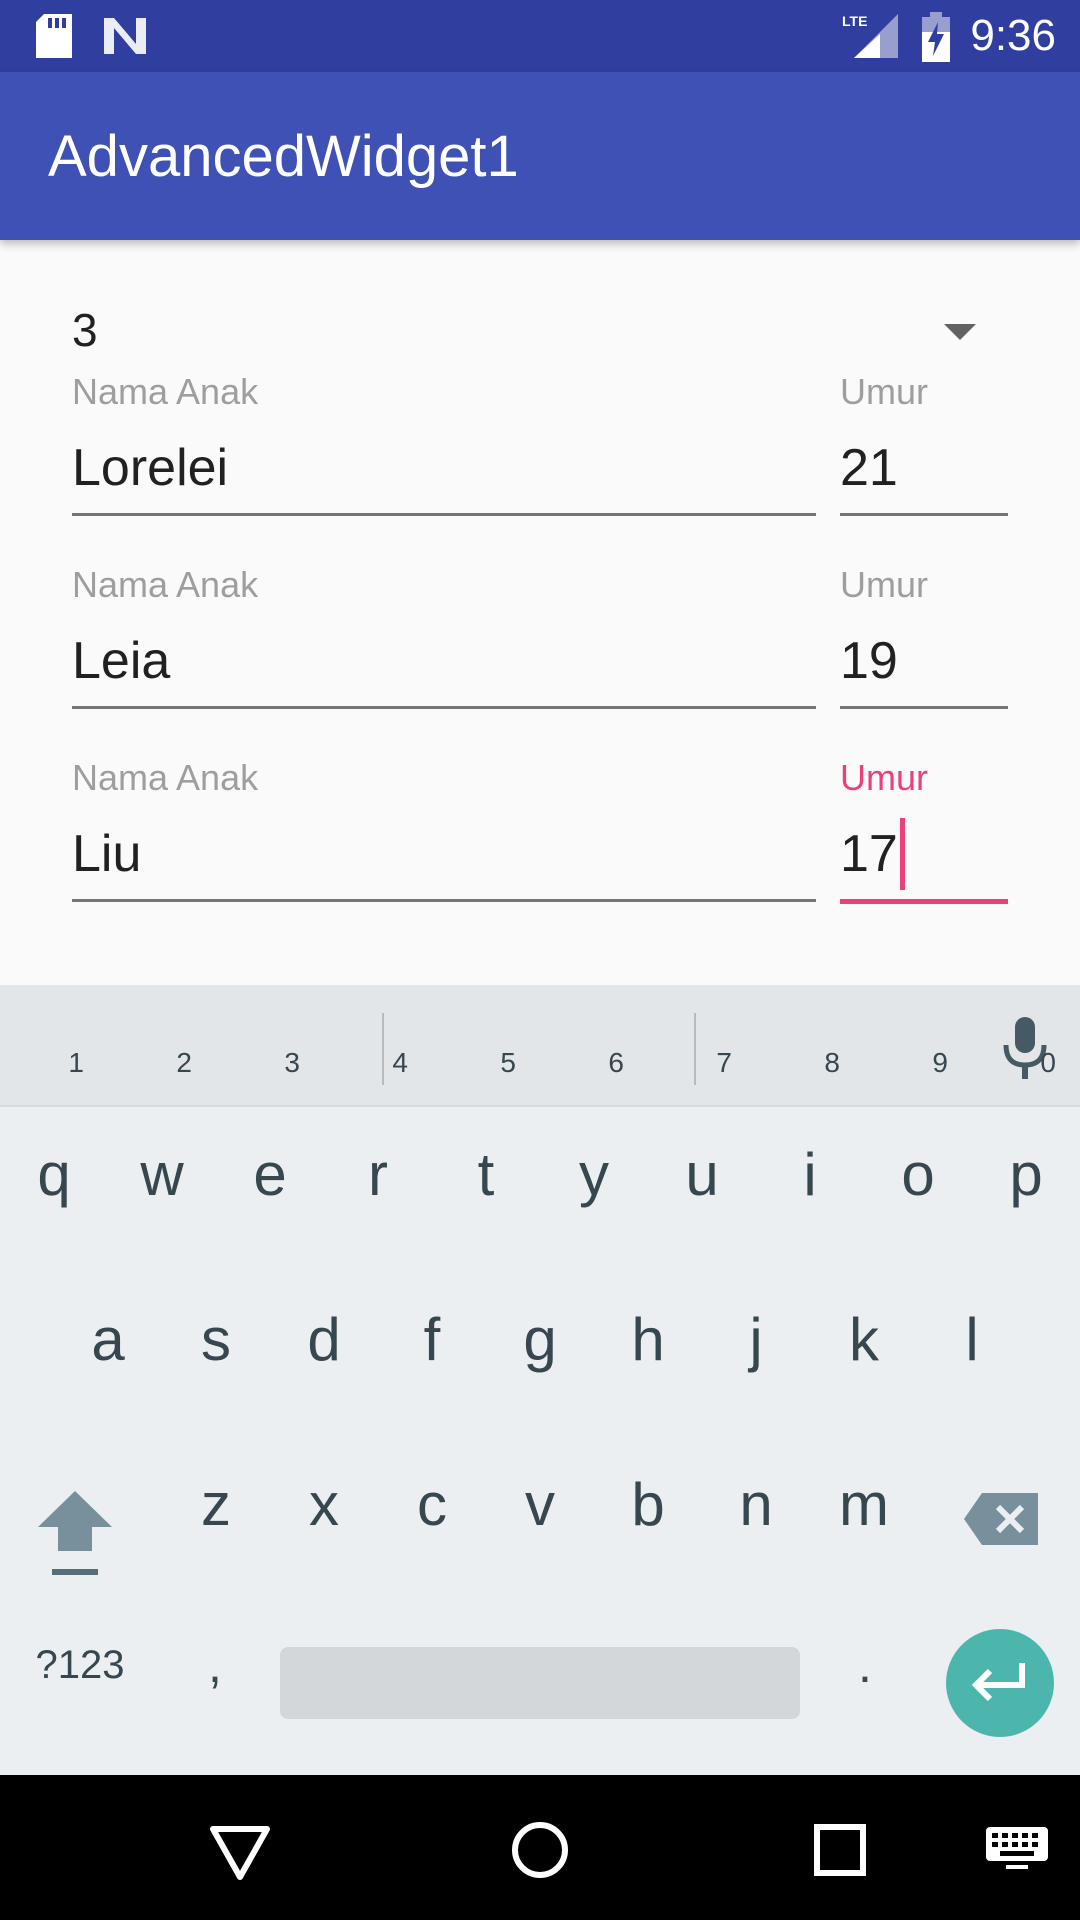 The width and height of the screenshot is (1080, 1920). I want to click on key-label: u, so click(702, 1174).